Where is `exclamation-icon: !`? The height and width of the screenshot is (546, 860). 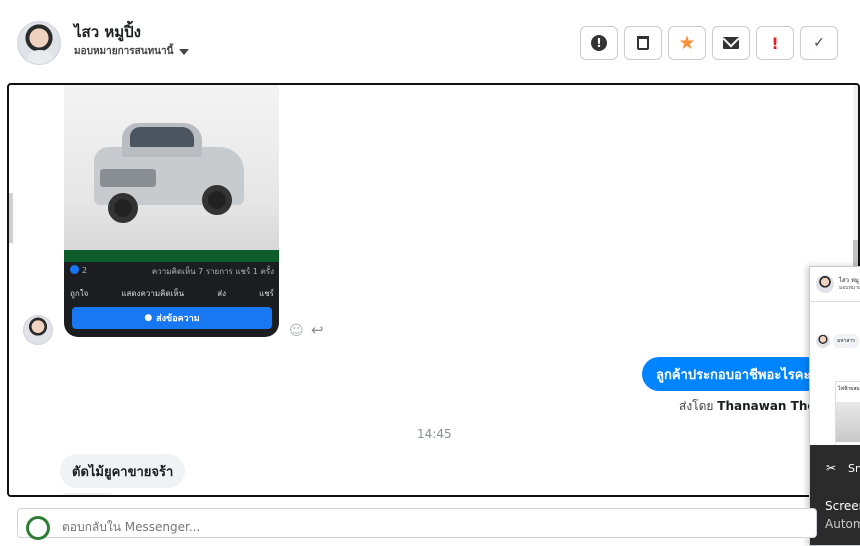
exclamation-icon: ! is located at coordinates (775, 43).